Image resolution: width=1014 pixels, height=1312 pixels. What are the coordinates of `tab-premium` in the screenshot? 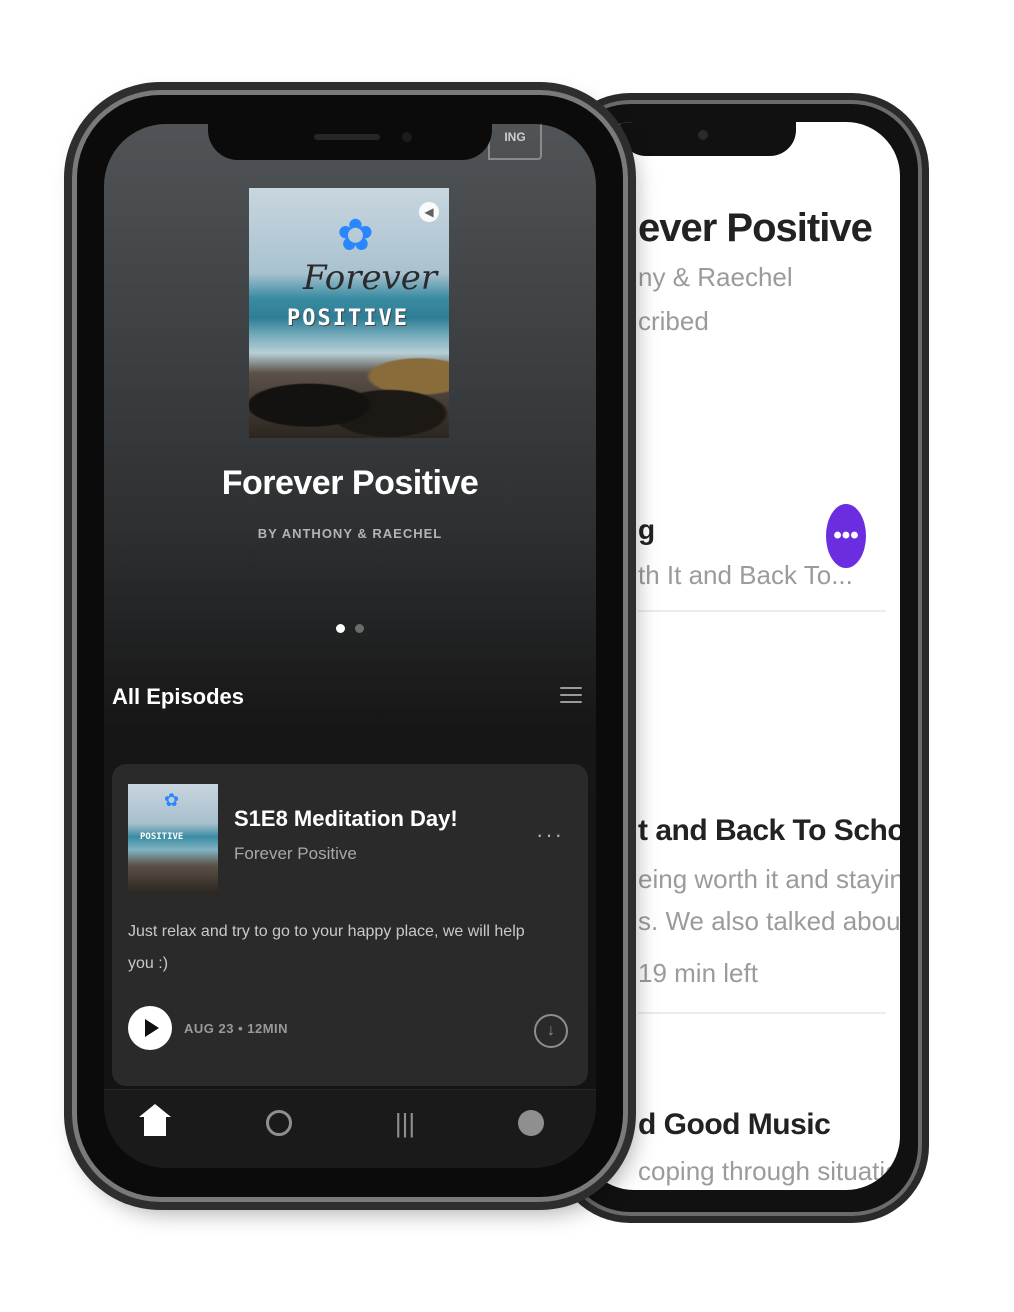 It's located at (531, 1123).